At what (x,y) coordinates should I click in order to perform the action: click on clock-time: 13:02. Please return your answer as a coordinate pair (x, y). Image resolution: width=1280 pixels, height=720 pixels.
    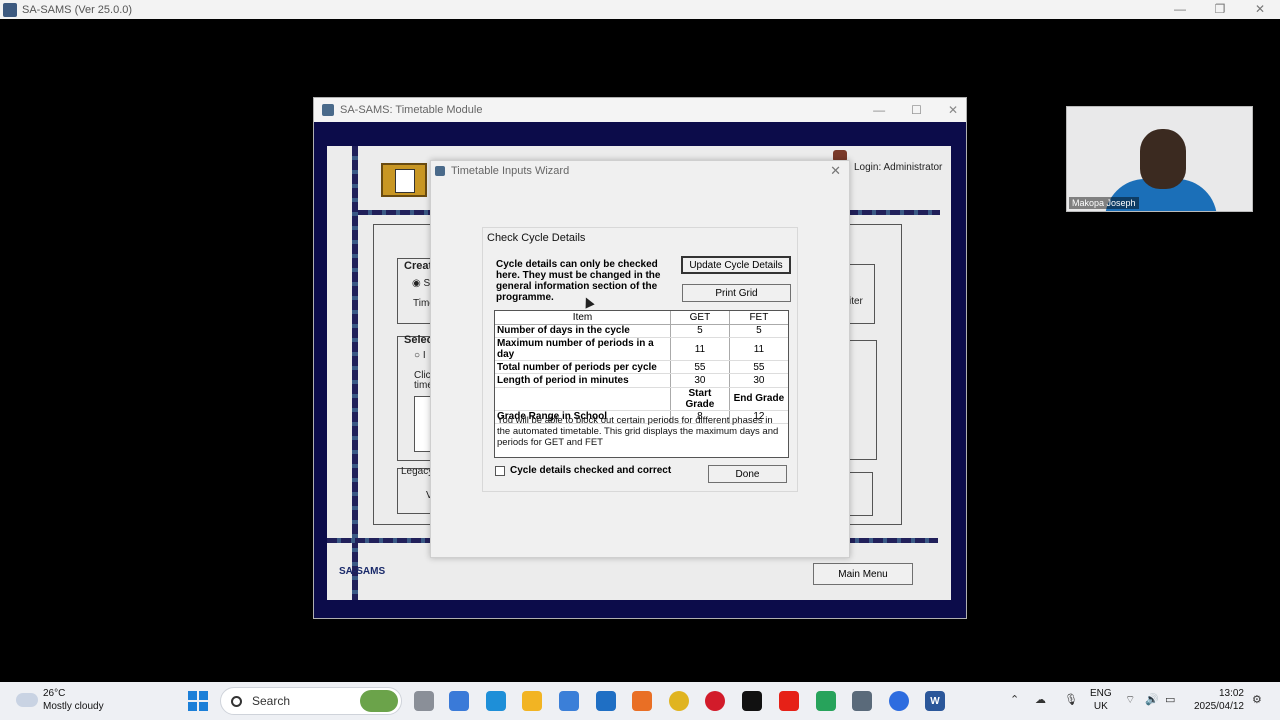
    Looking at the image, I should click on (1231, 693).